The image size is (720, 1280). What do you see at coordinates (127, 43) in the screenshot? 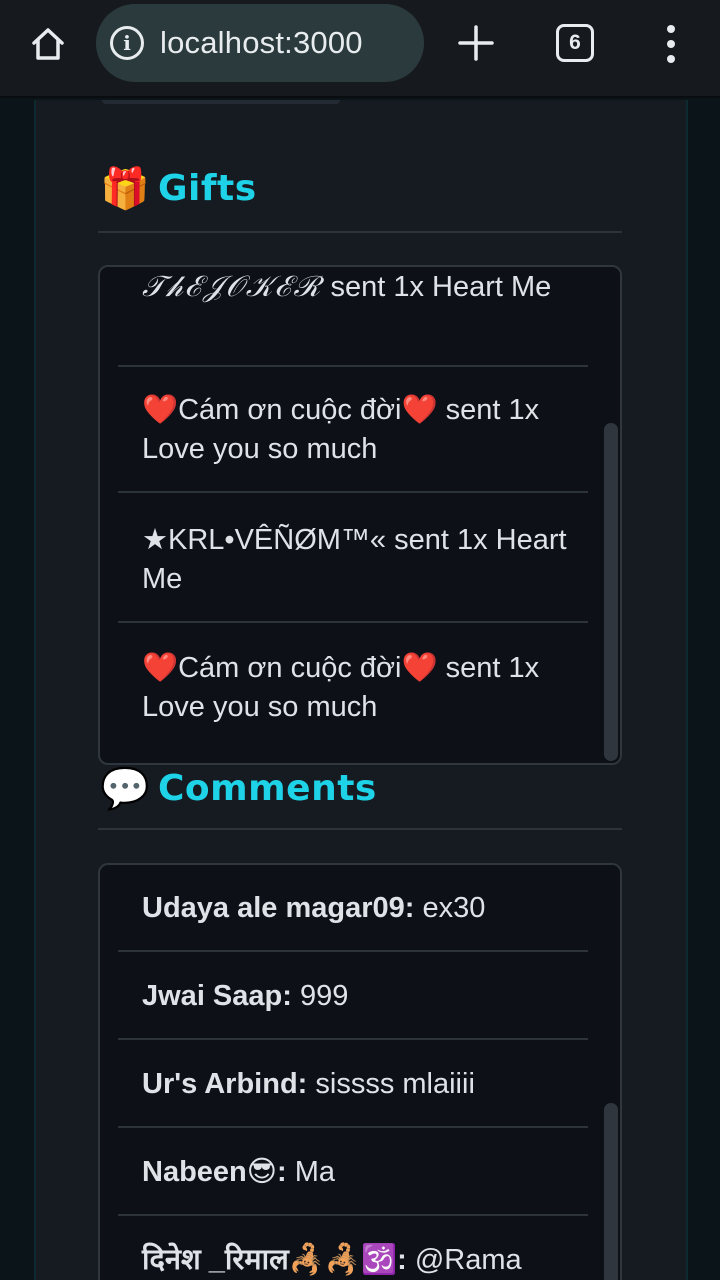
I see `info-icon: i` at bounding box center [127, 43].